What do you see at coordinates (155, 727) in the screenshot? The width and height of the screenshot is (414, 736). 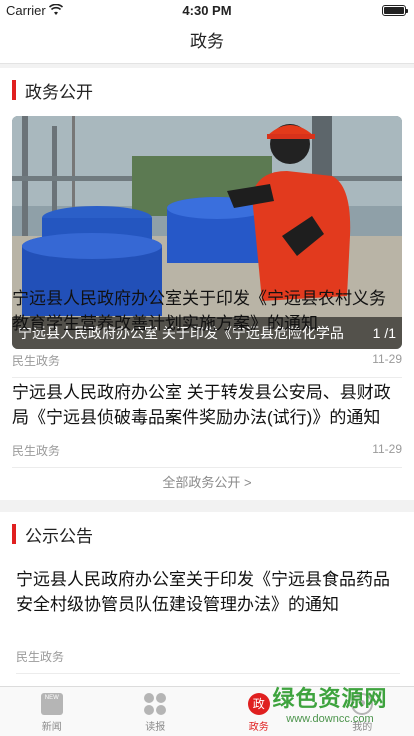 I see `tab-label: 读报` at bounding box center [155, 727].